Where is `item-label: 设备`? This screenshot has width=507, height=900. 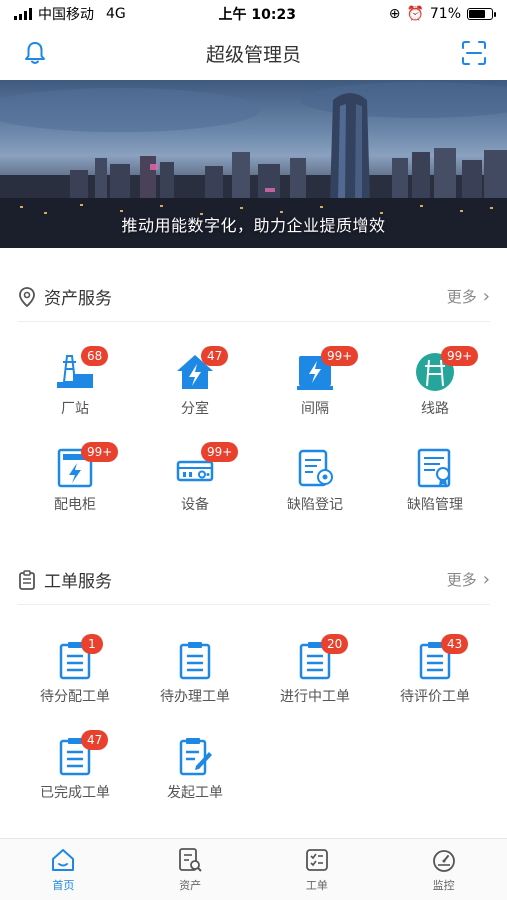 item-label: 设备 is located at coordinates (195, 505).